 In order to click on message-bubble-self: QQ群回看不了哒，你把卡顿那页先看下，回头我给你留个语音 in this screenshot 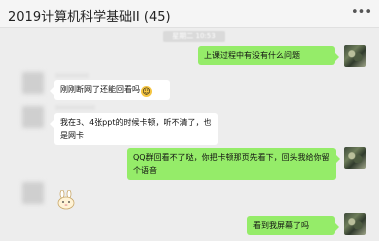, I will do `click(233, 164)`.